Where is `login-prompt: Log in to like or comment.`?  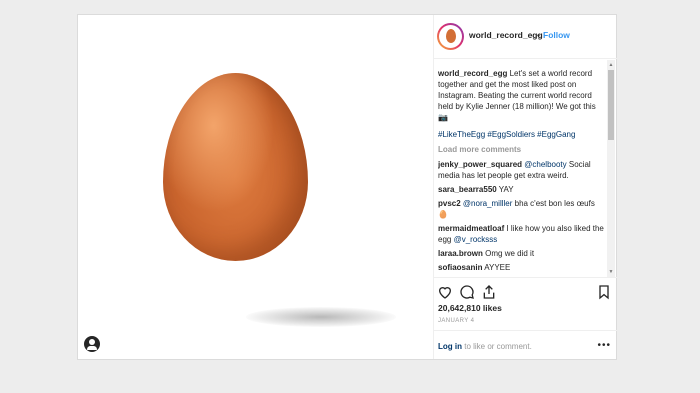
login-prompt: Log in to like or comment. is located at coordinates (485, 346).